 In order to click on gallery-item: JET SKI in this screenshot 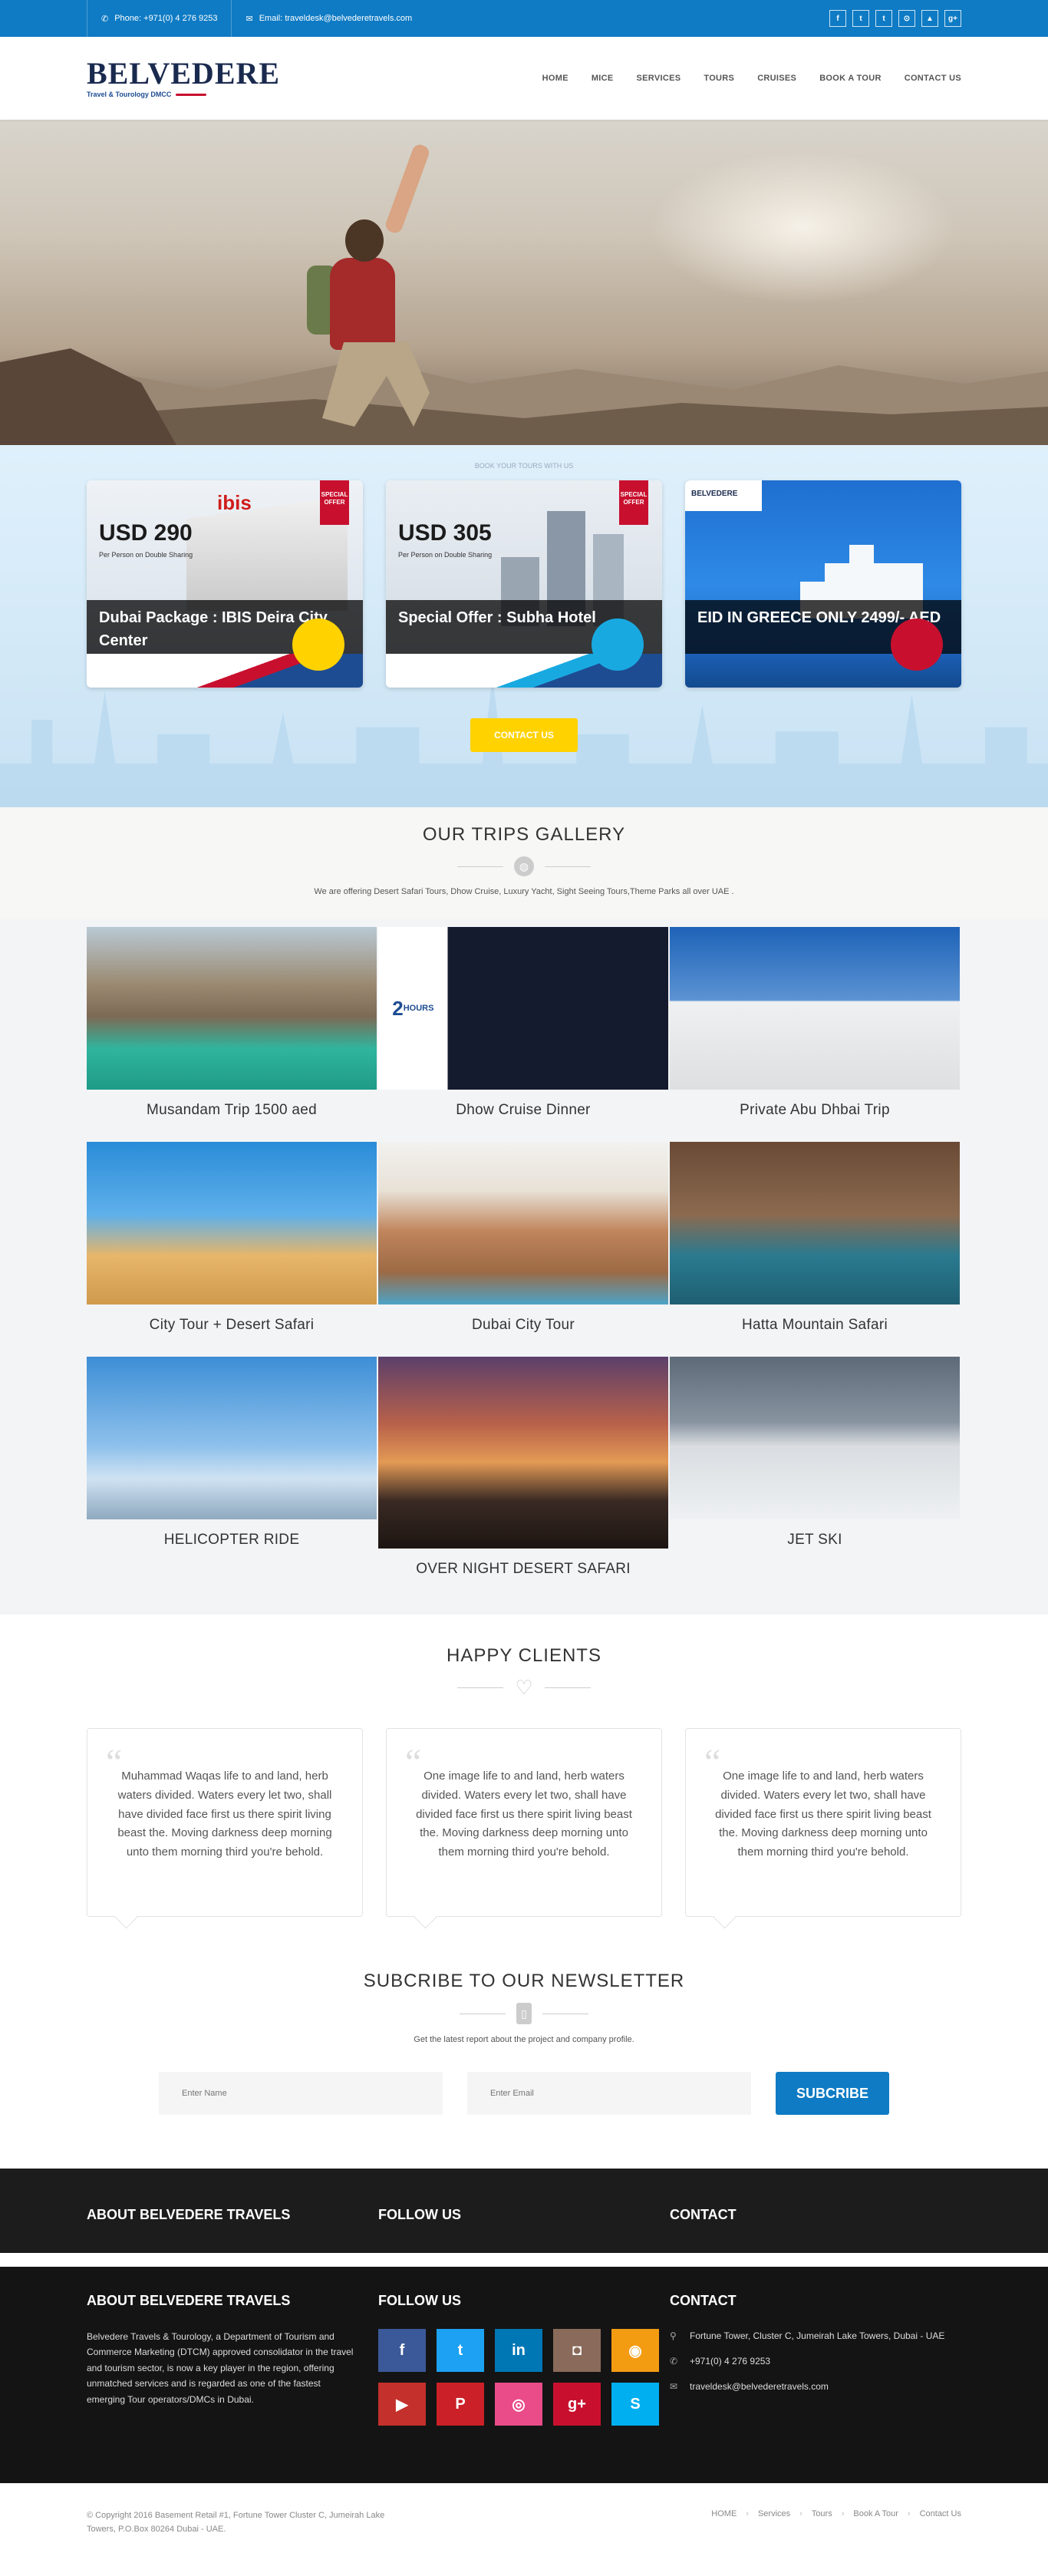, I will do `click(815, 1464)`.